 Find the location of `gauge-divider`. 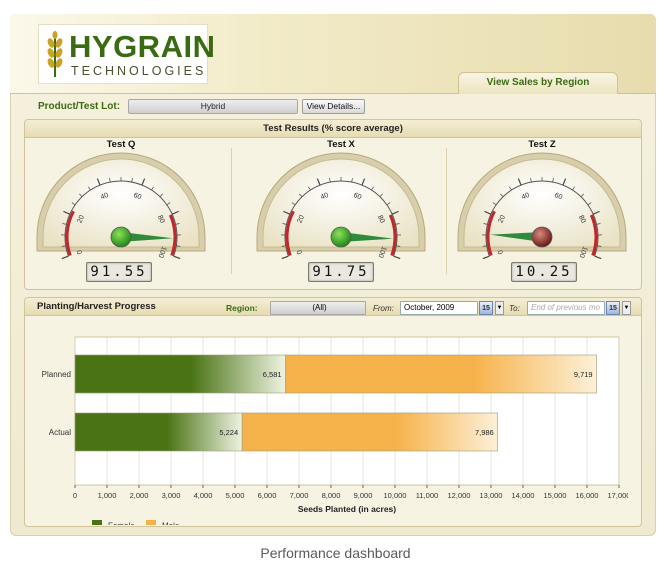

gauge-divider is located at coordinates (231, 211).